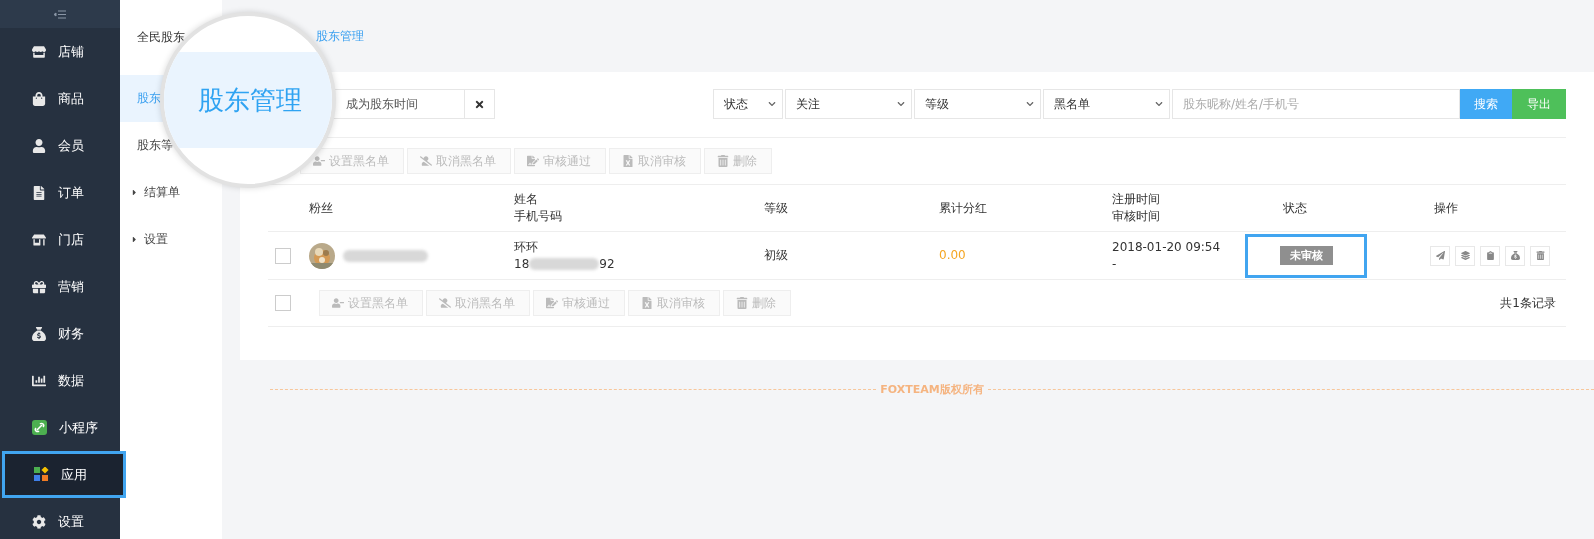 The height and width of the screenshot is (539, 1594). I want to click on settings-icon, so click(39, 521).